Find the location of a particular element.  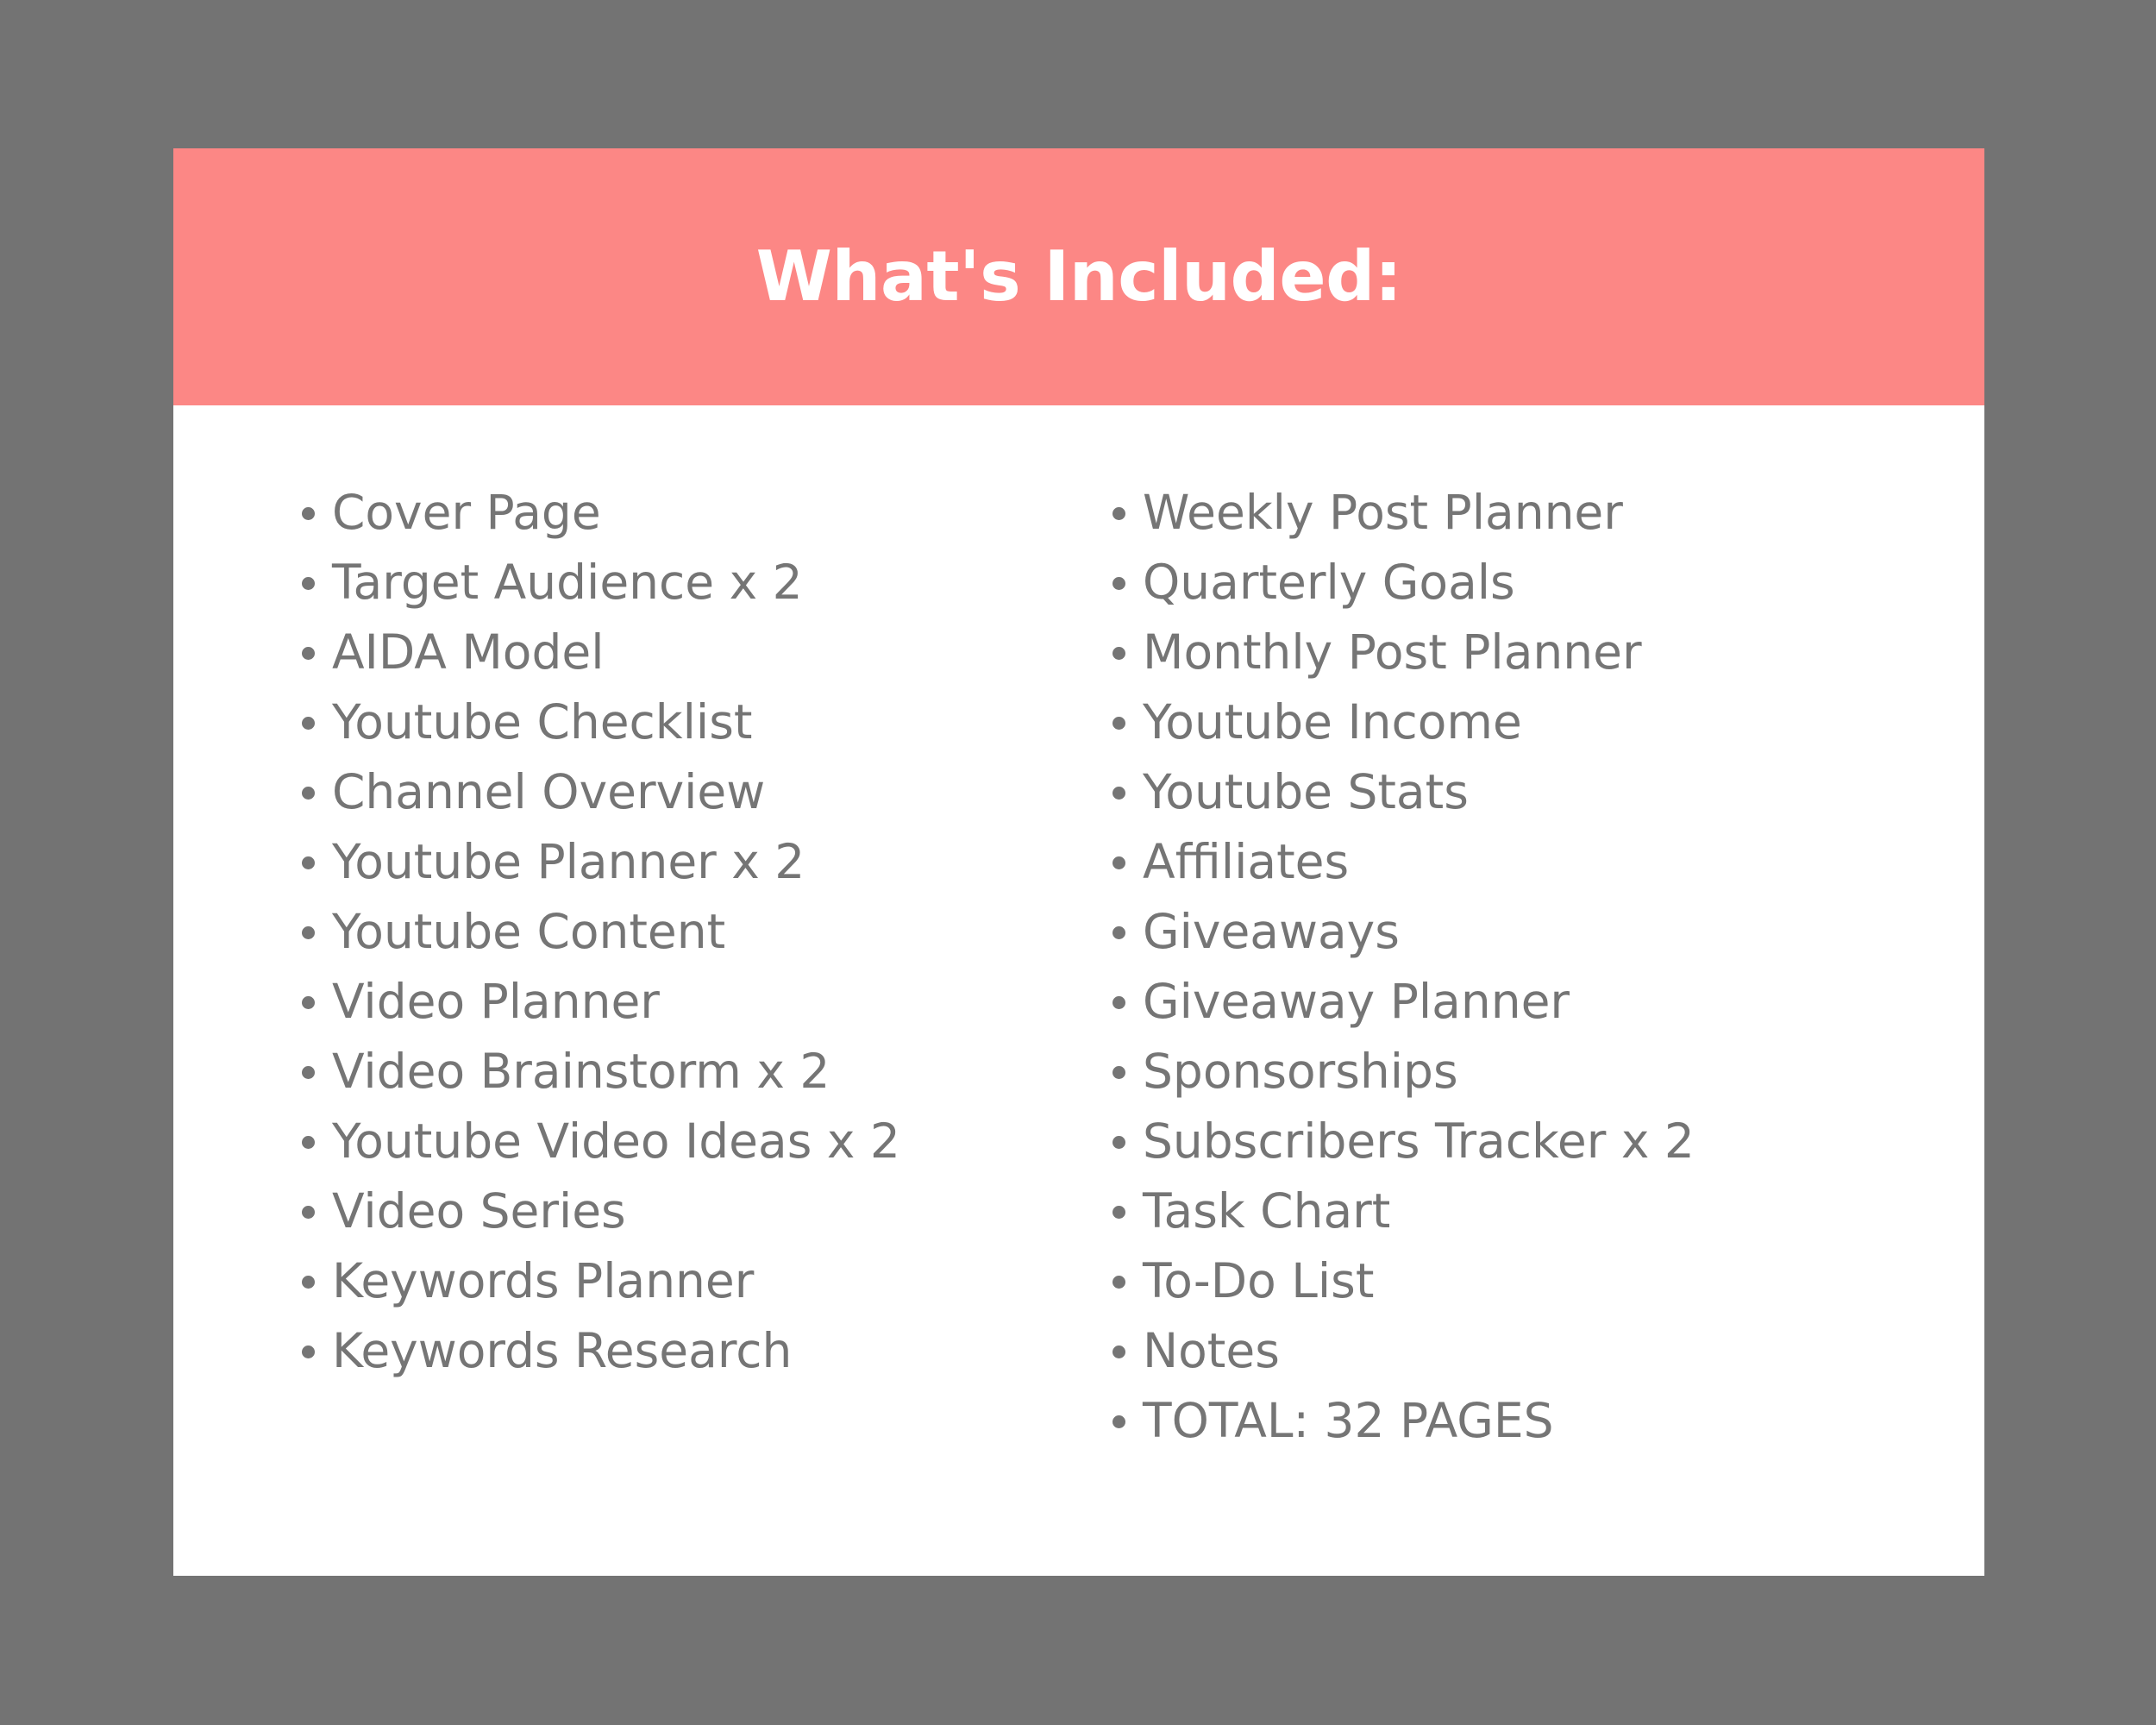

list-item-label: Youtube Checklist is located at coordinates (542, 722).